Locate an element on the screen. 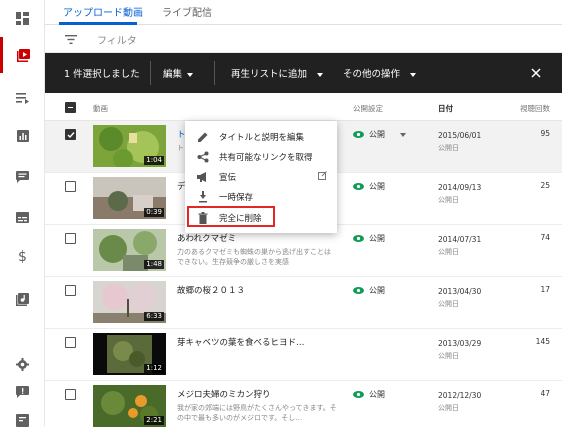 This screenshot has width=562, height=438. table-row: 6:33 故郷の桜２０１３ 公開 2013/04/30 公開日 17 is located at coordinates (303, 303).